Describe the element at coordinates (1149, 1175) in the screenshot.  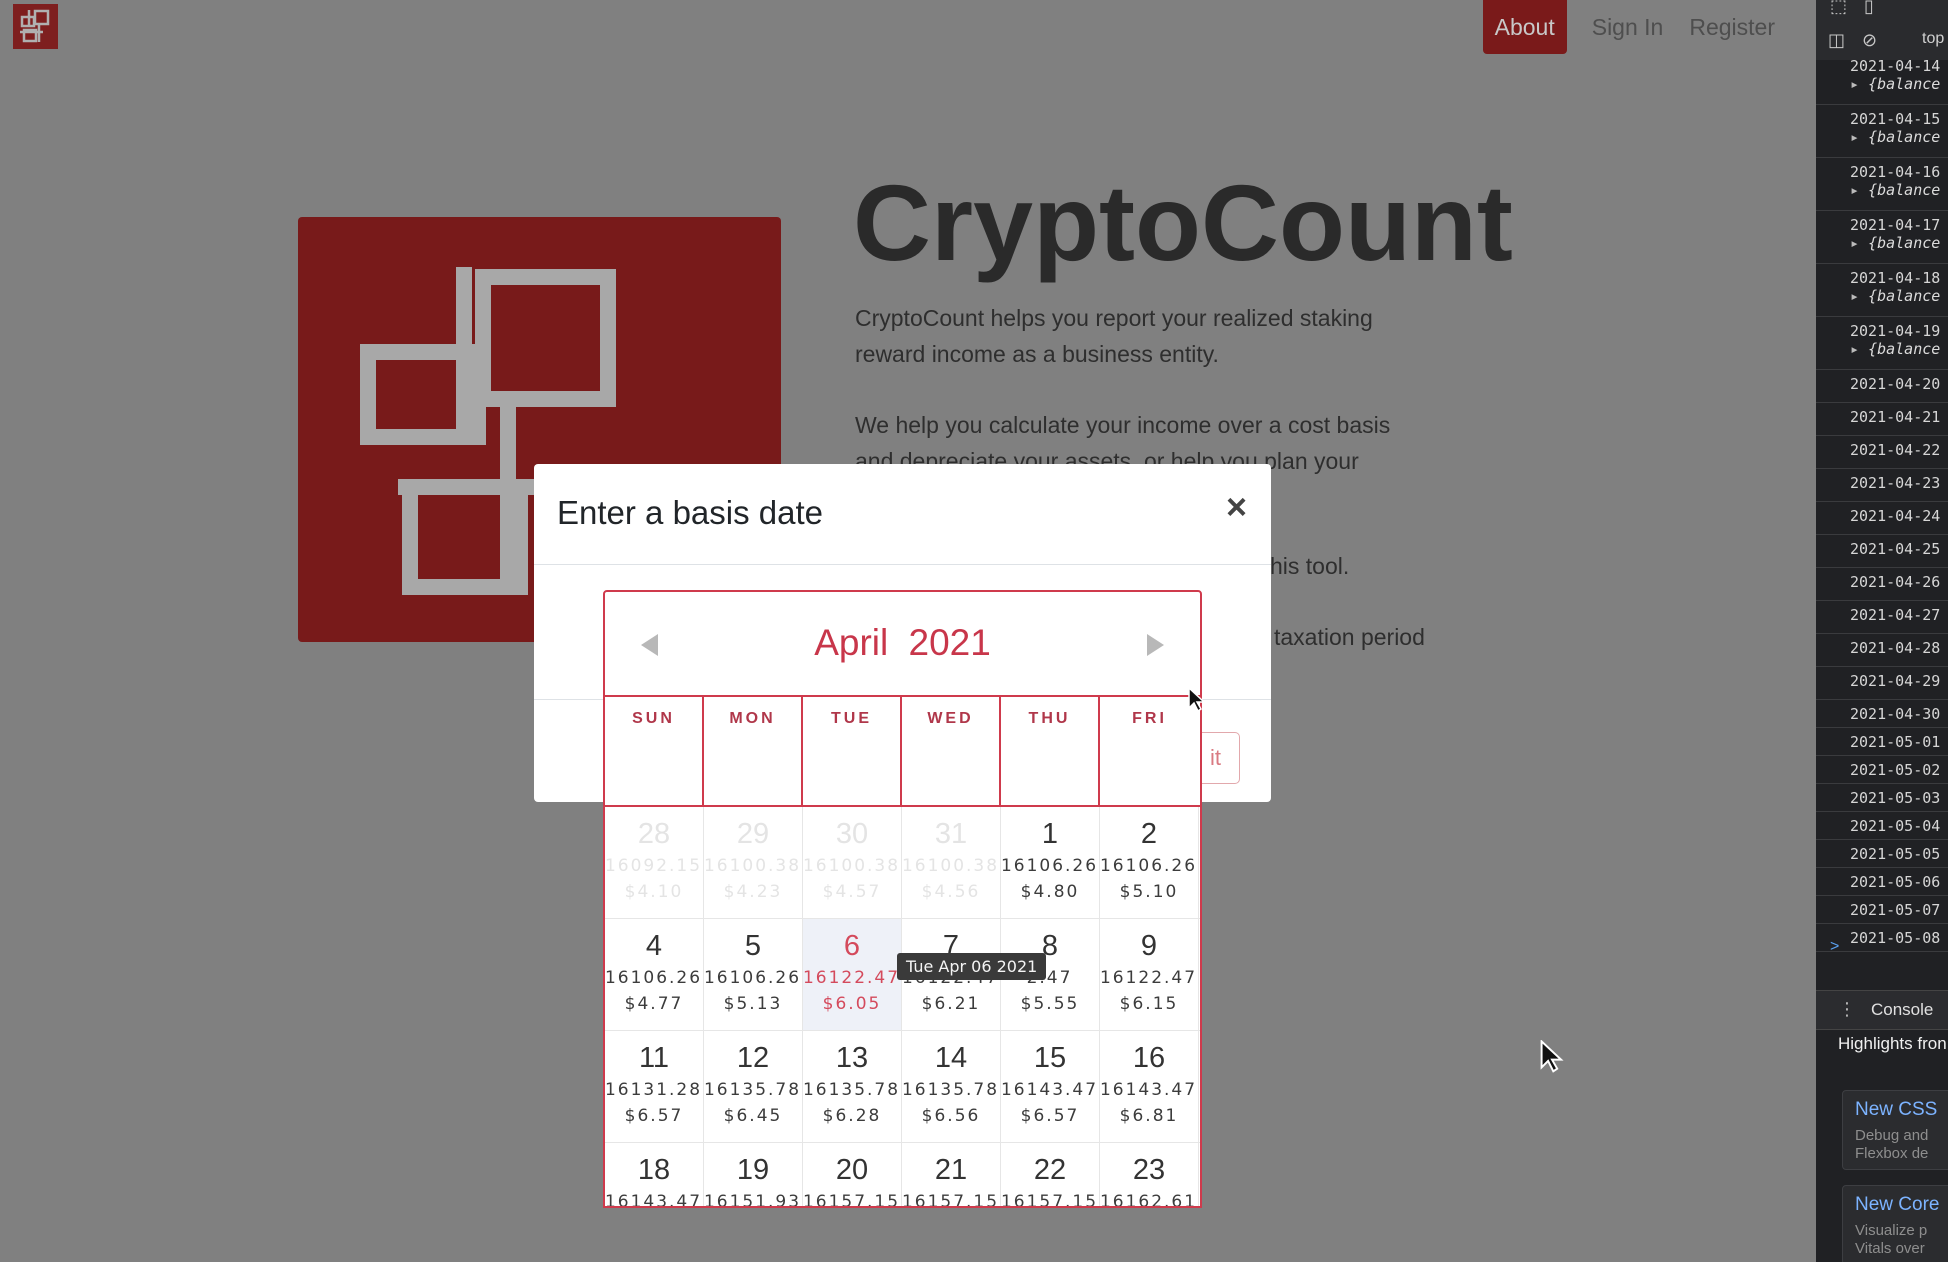
I see `calendar-day: 23 16162.61` at that location.